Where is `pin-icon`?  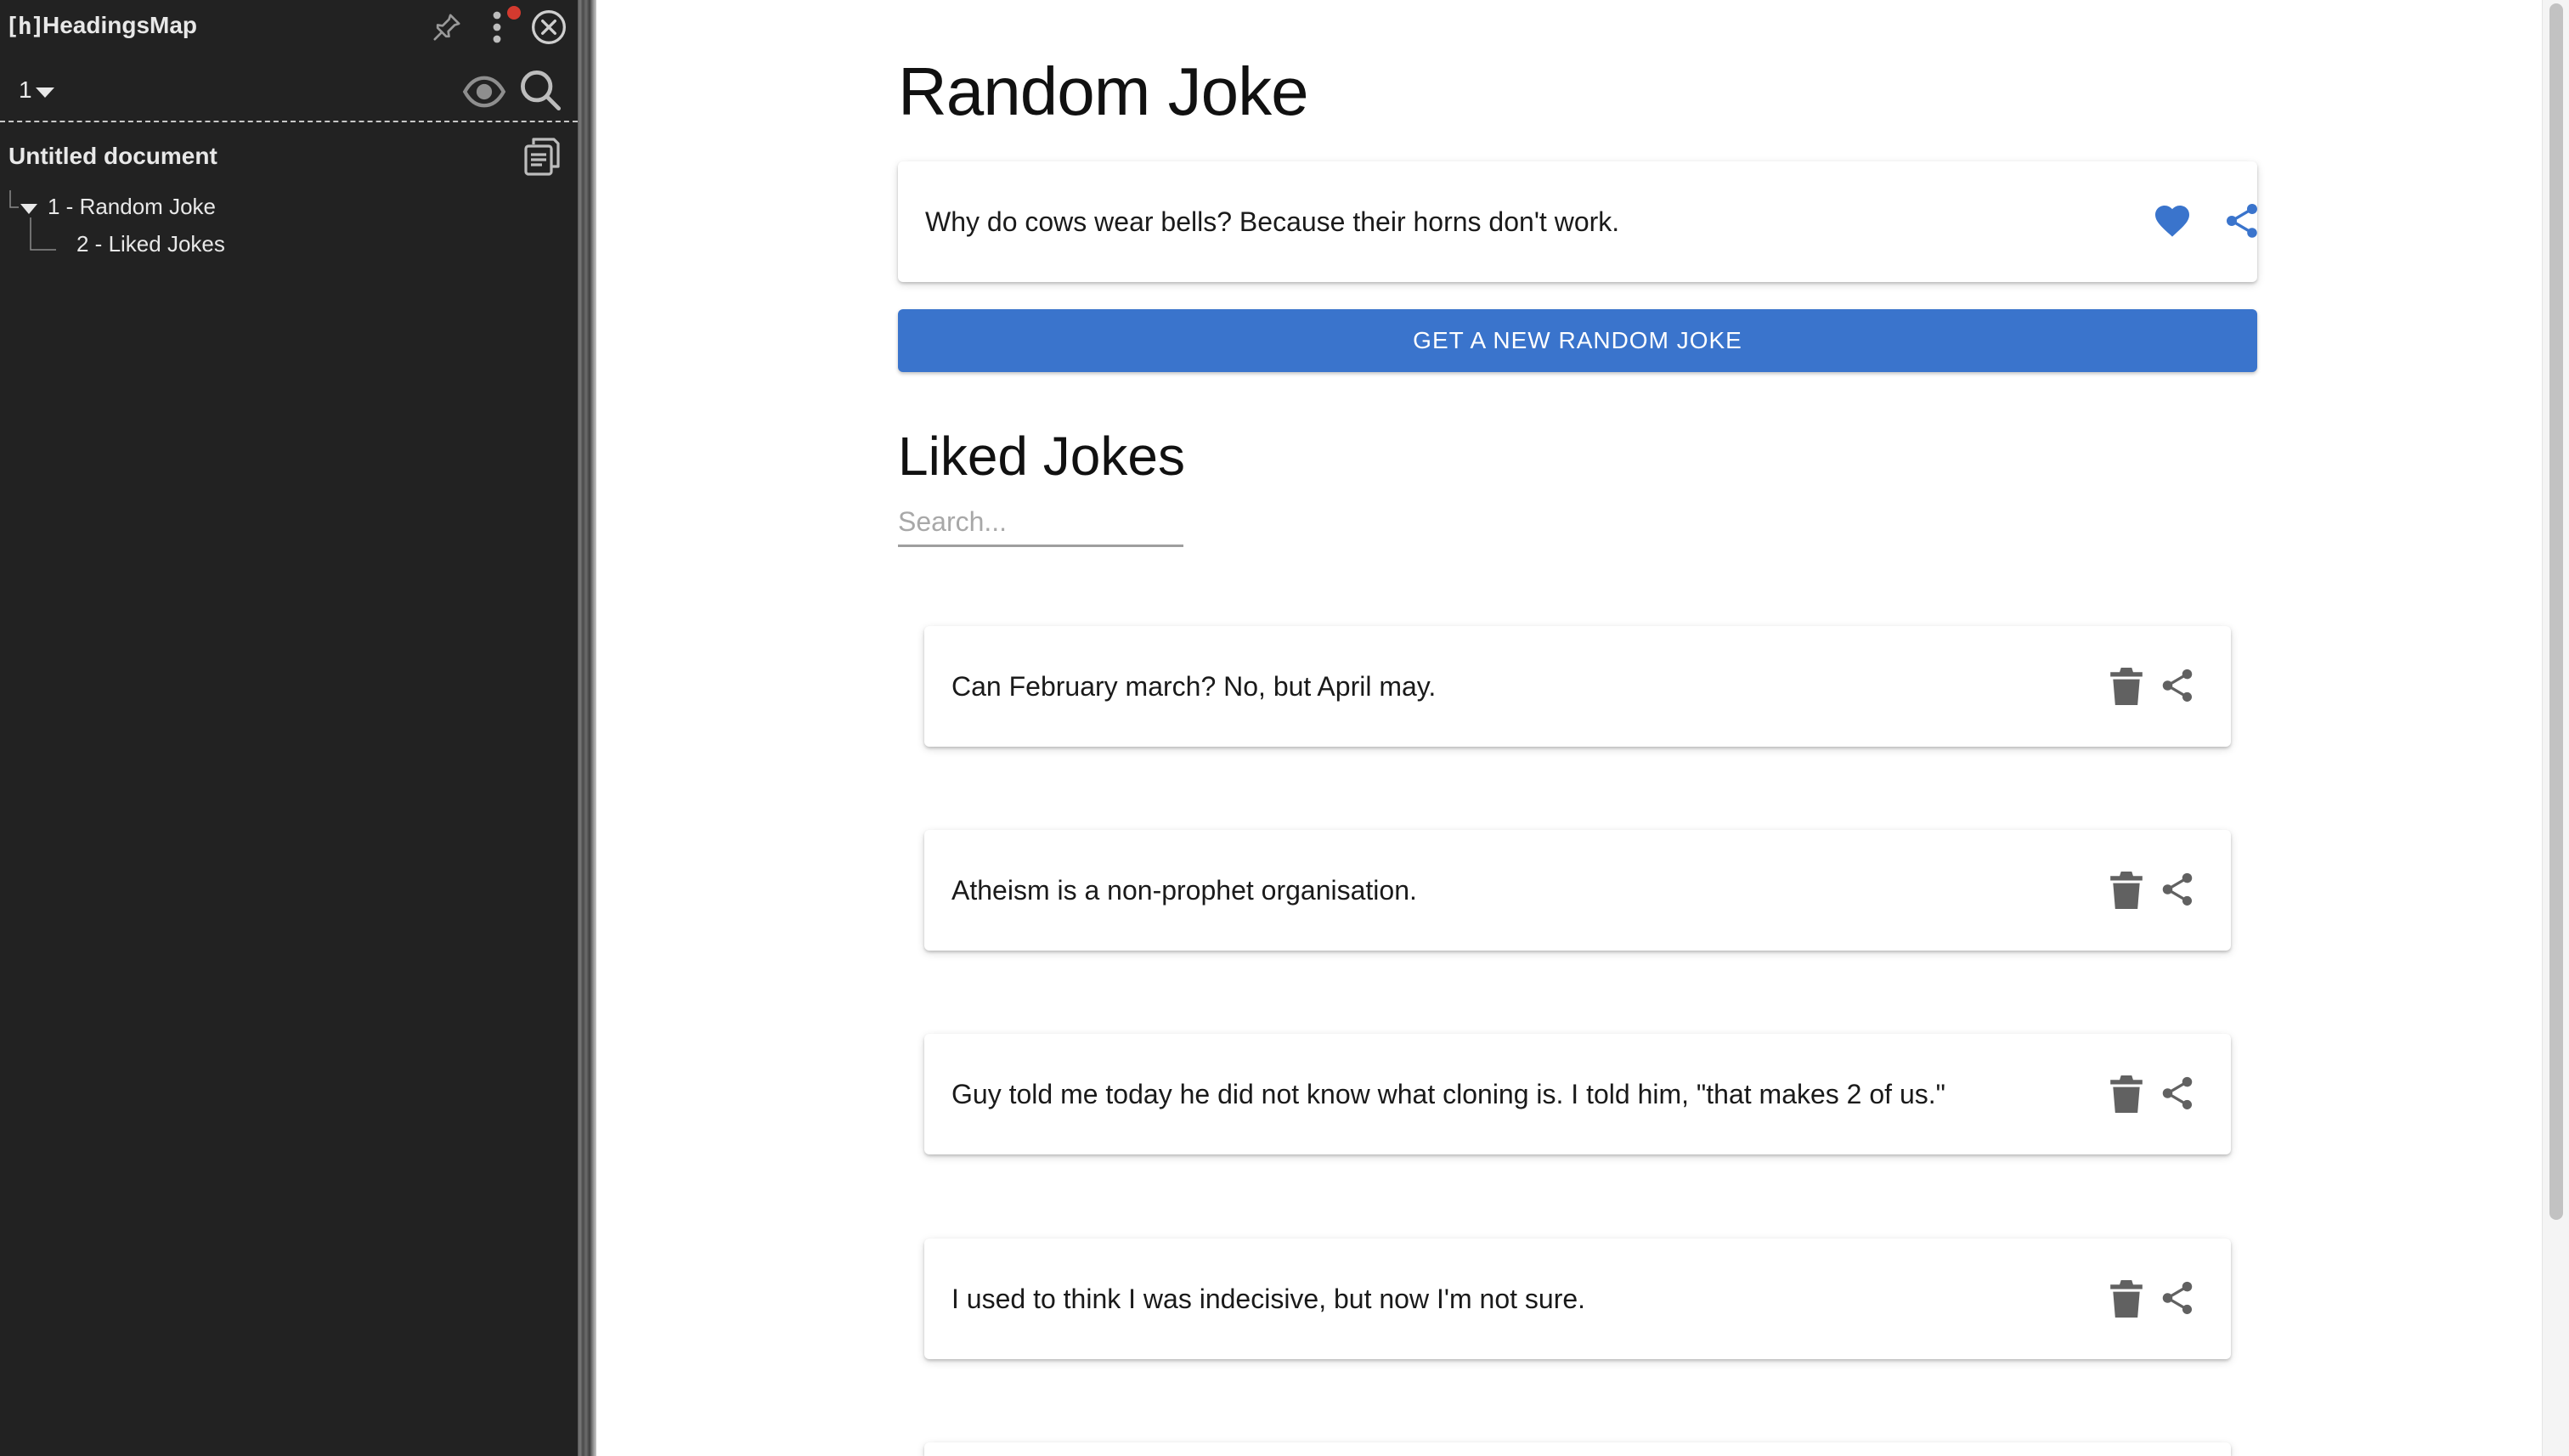
pin-icon is located at coordinates (447, 27).